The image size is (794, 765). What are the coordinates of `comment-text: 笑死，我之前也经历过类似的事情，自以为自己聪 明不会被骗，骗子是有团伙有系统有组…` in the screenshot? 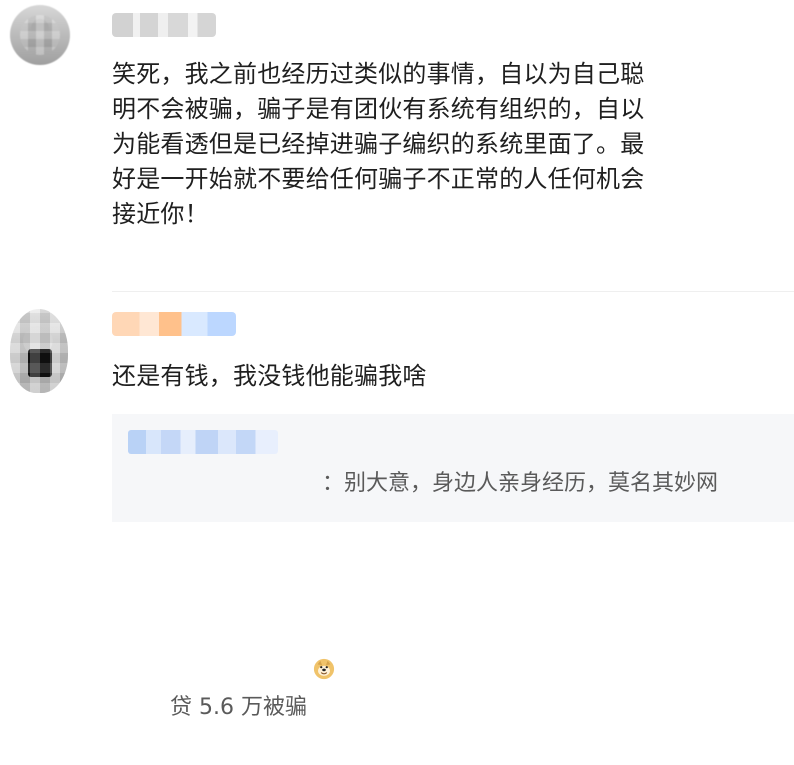 It's located at (378, 144).